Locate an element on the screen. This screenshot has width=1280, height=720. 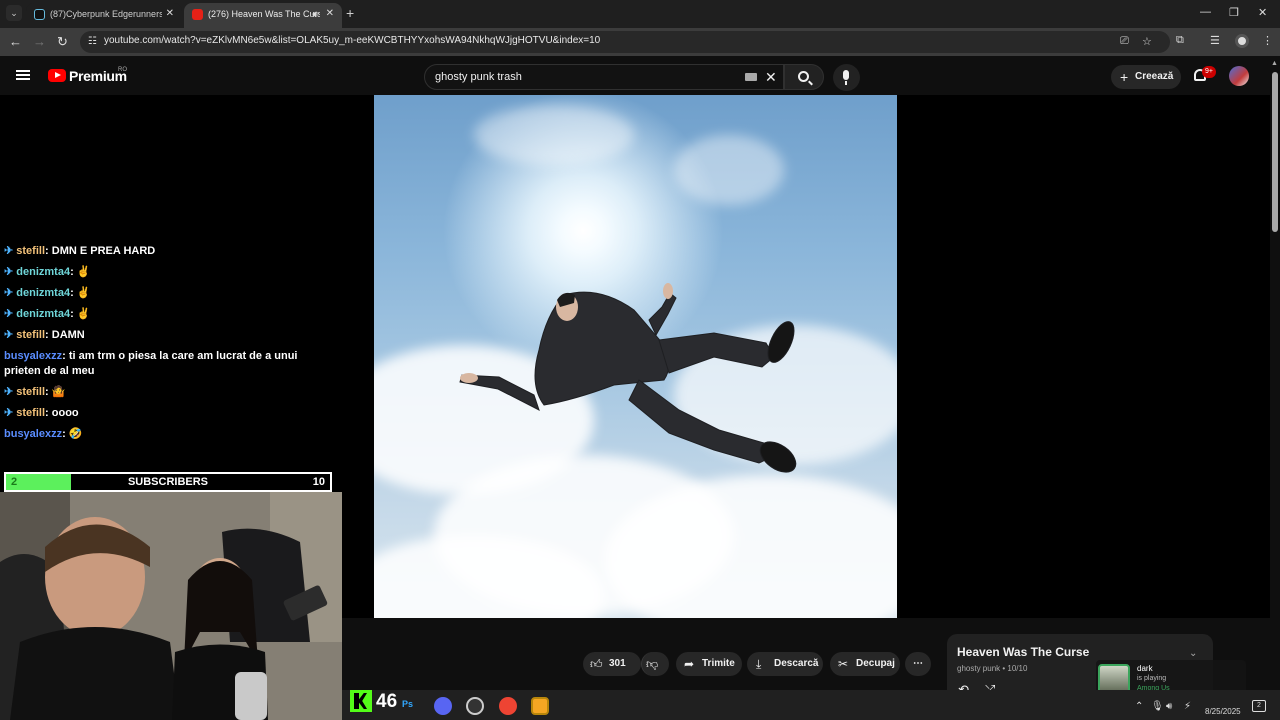
reload-icon: ↻ is located at coordinates (62, 42).